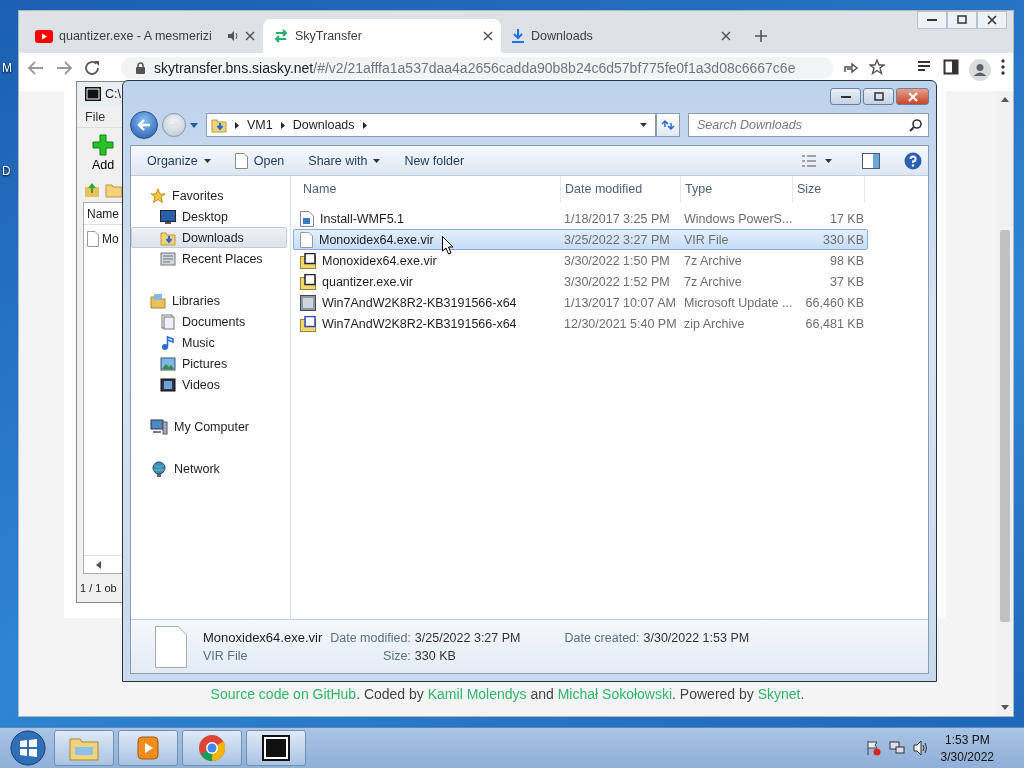 The height and width of the screenshot is (768, 1024). What do you see at coordinates (507, 694) in the screenshot?
I see `footer-text: Source code on GitHub. Coded by Kamil Molendys and Michał Sokołowski. Powered by Skynet.` at bounding box center [507, 694].